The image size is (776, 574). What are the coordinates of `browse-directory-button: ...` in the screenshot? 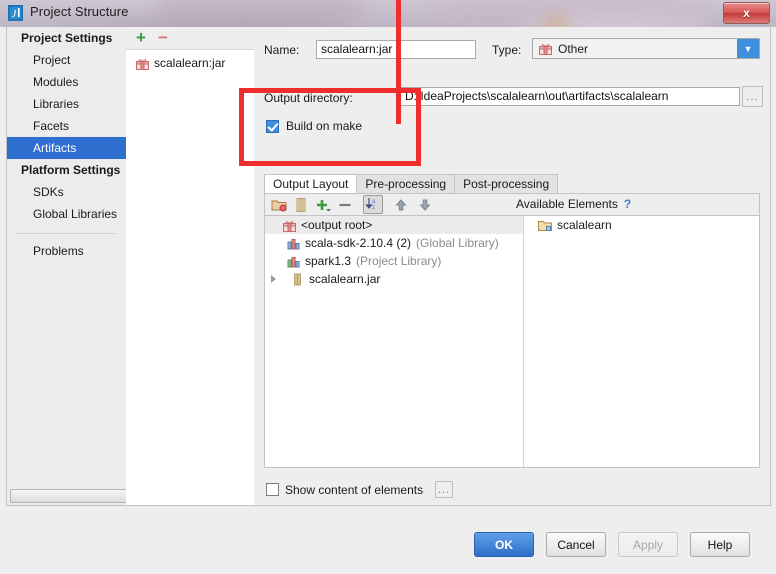 It's located at (752, 96).